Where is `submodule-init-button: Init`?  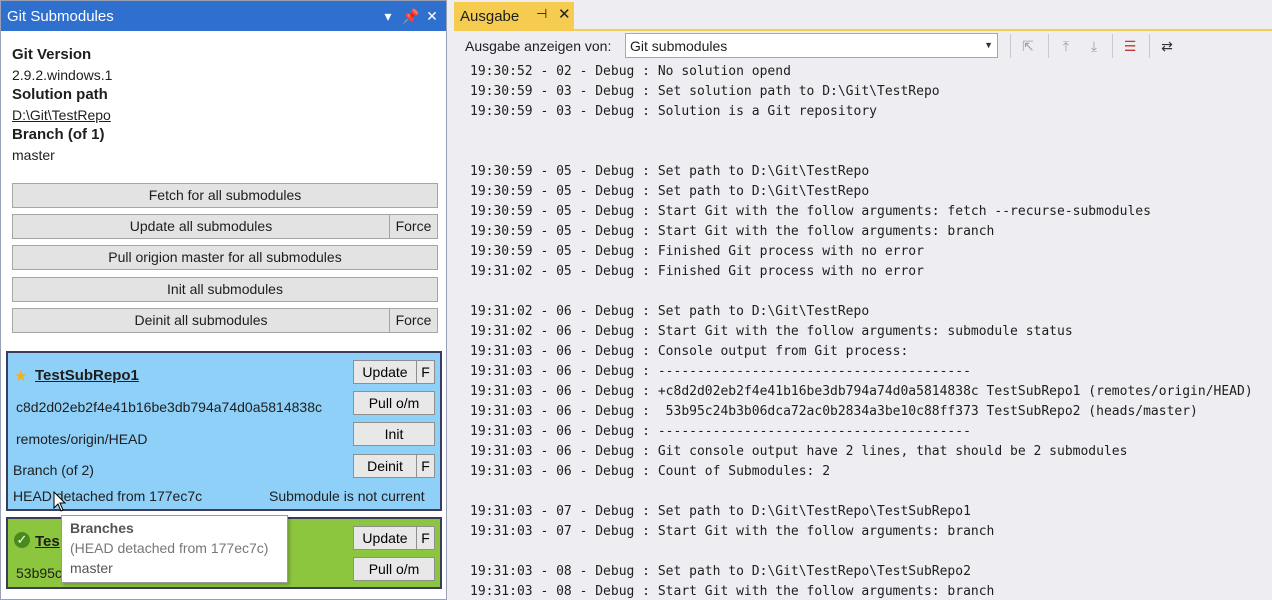 submodule-init-button: Init is located at coordinates (394, 434).